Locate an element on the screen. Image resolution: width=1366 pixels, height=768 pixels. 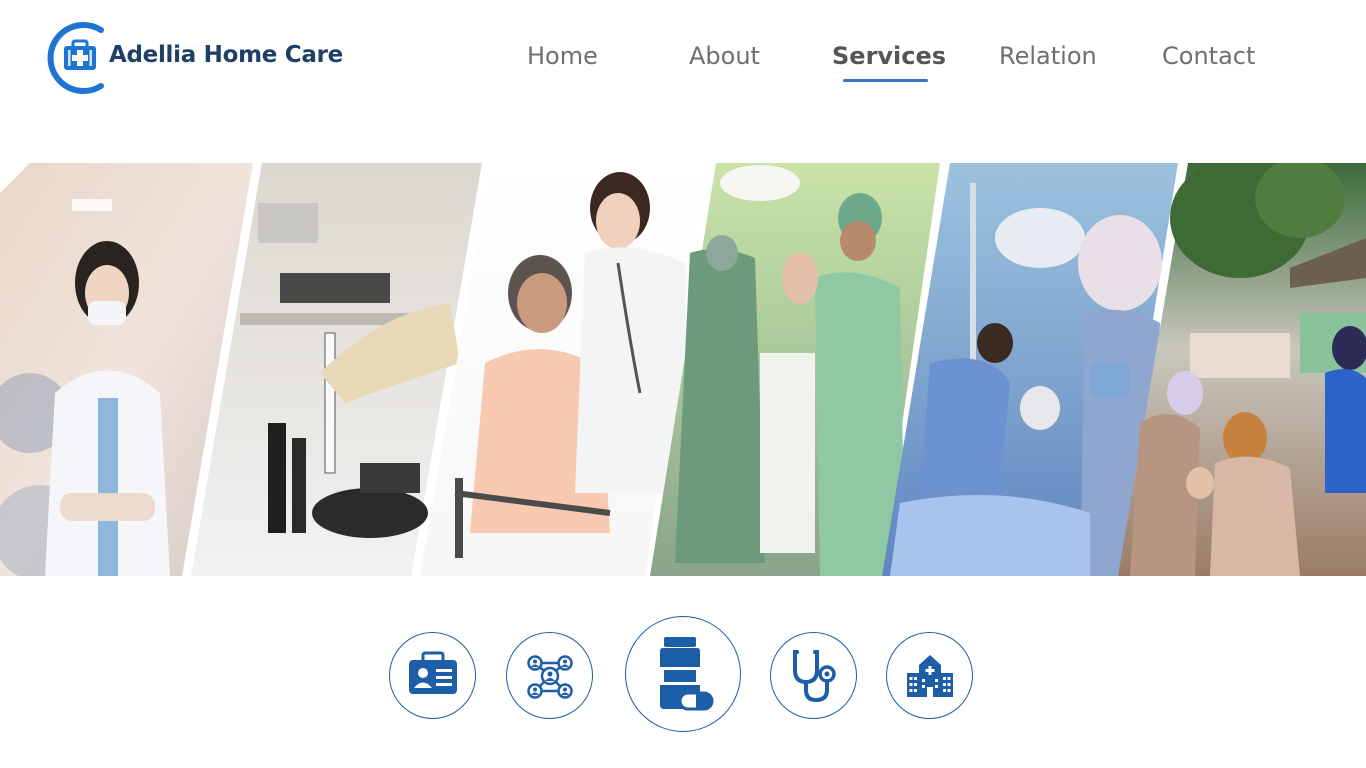
service-stethoscope-button is located at coordinates (813, 675).